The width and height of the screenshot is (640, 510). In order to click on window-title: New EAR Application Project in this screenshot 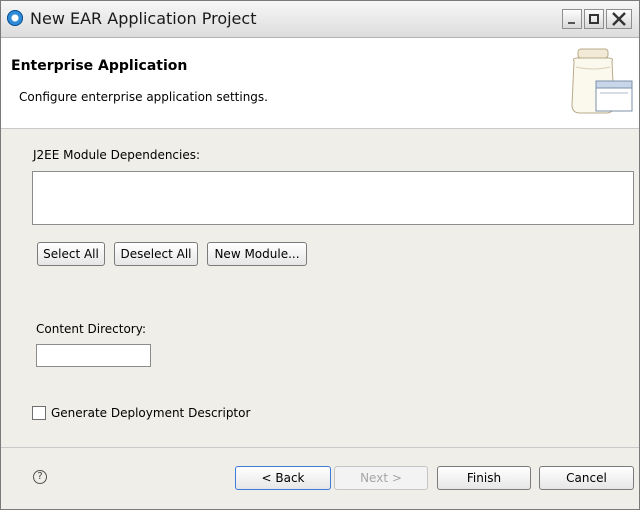, I will do `click(143, 18)`.